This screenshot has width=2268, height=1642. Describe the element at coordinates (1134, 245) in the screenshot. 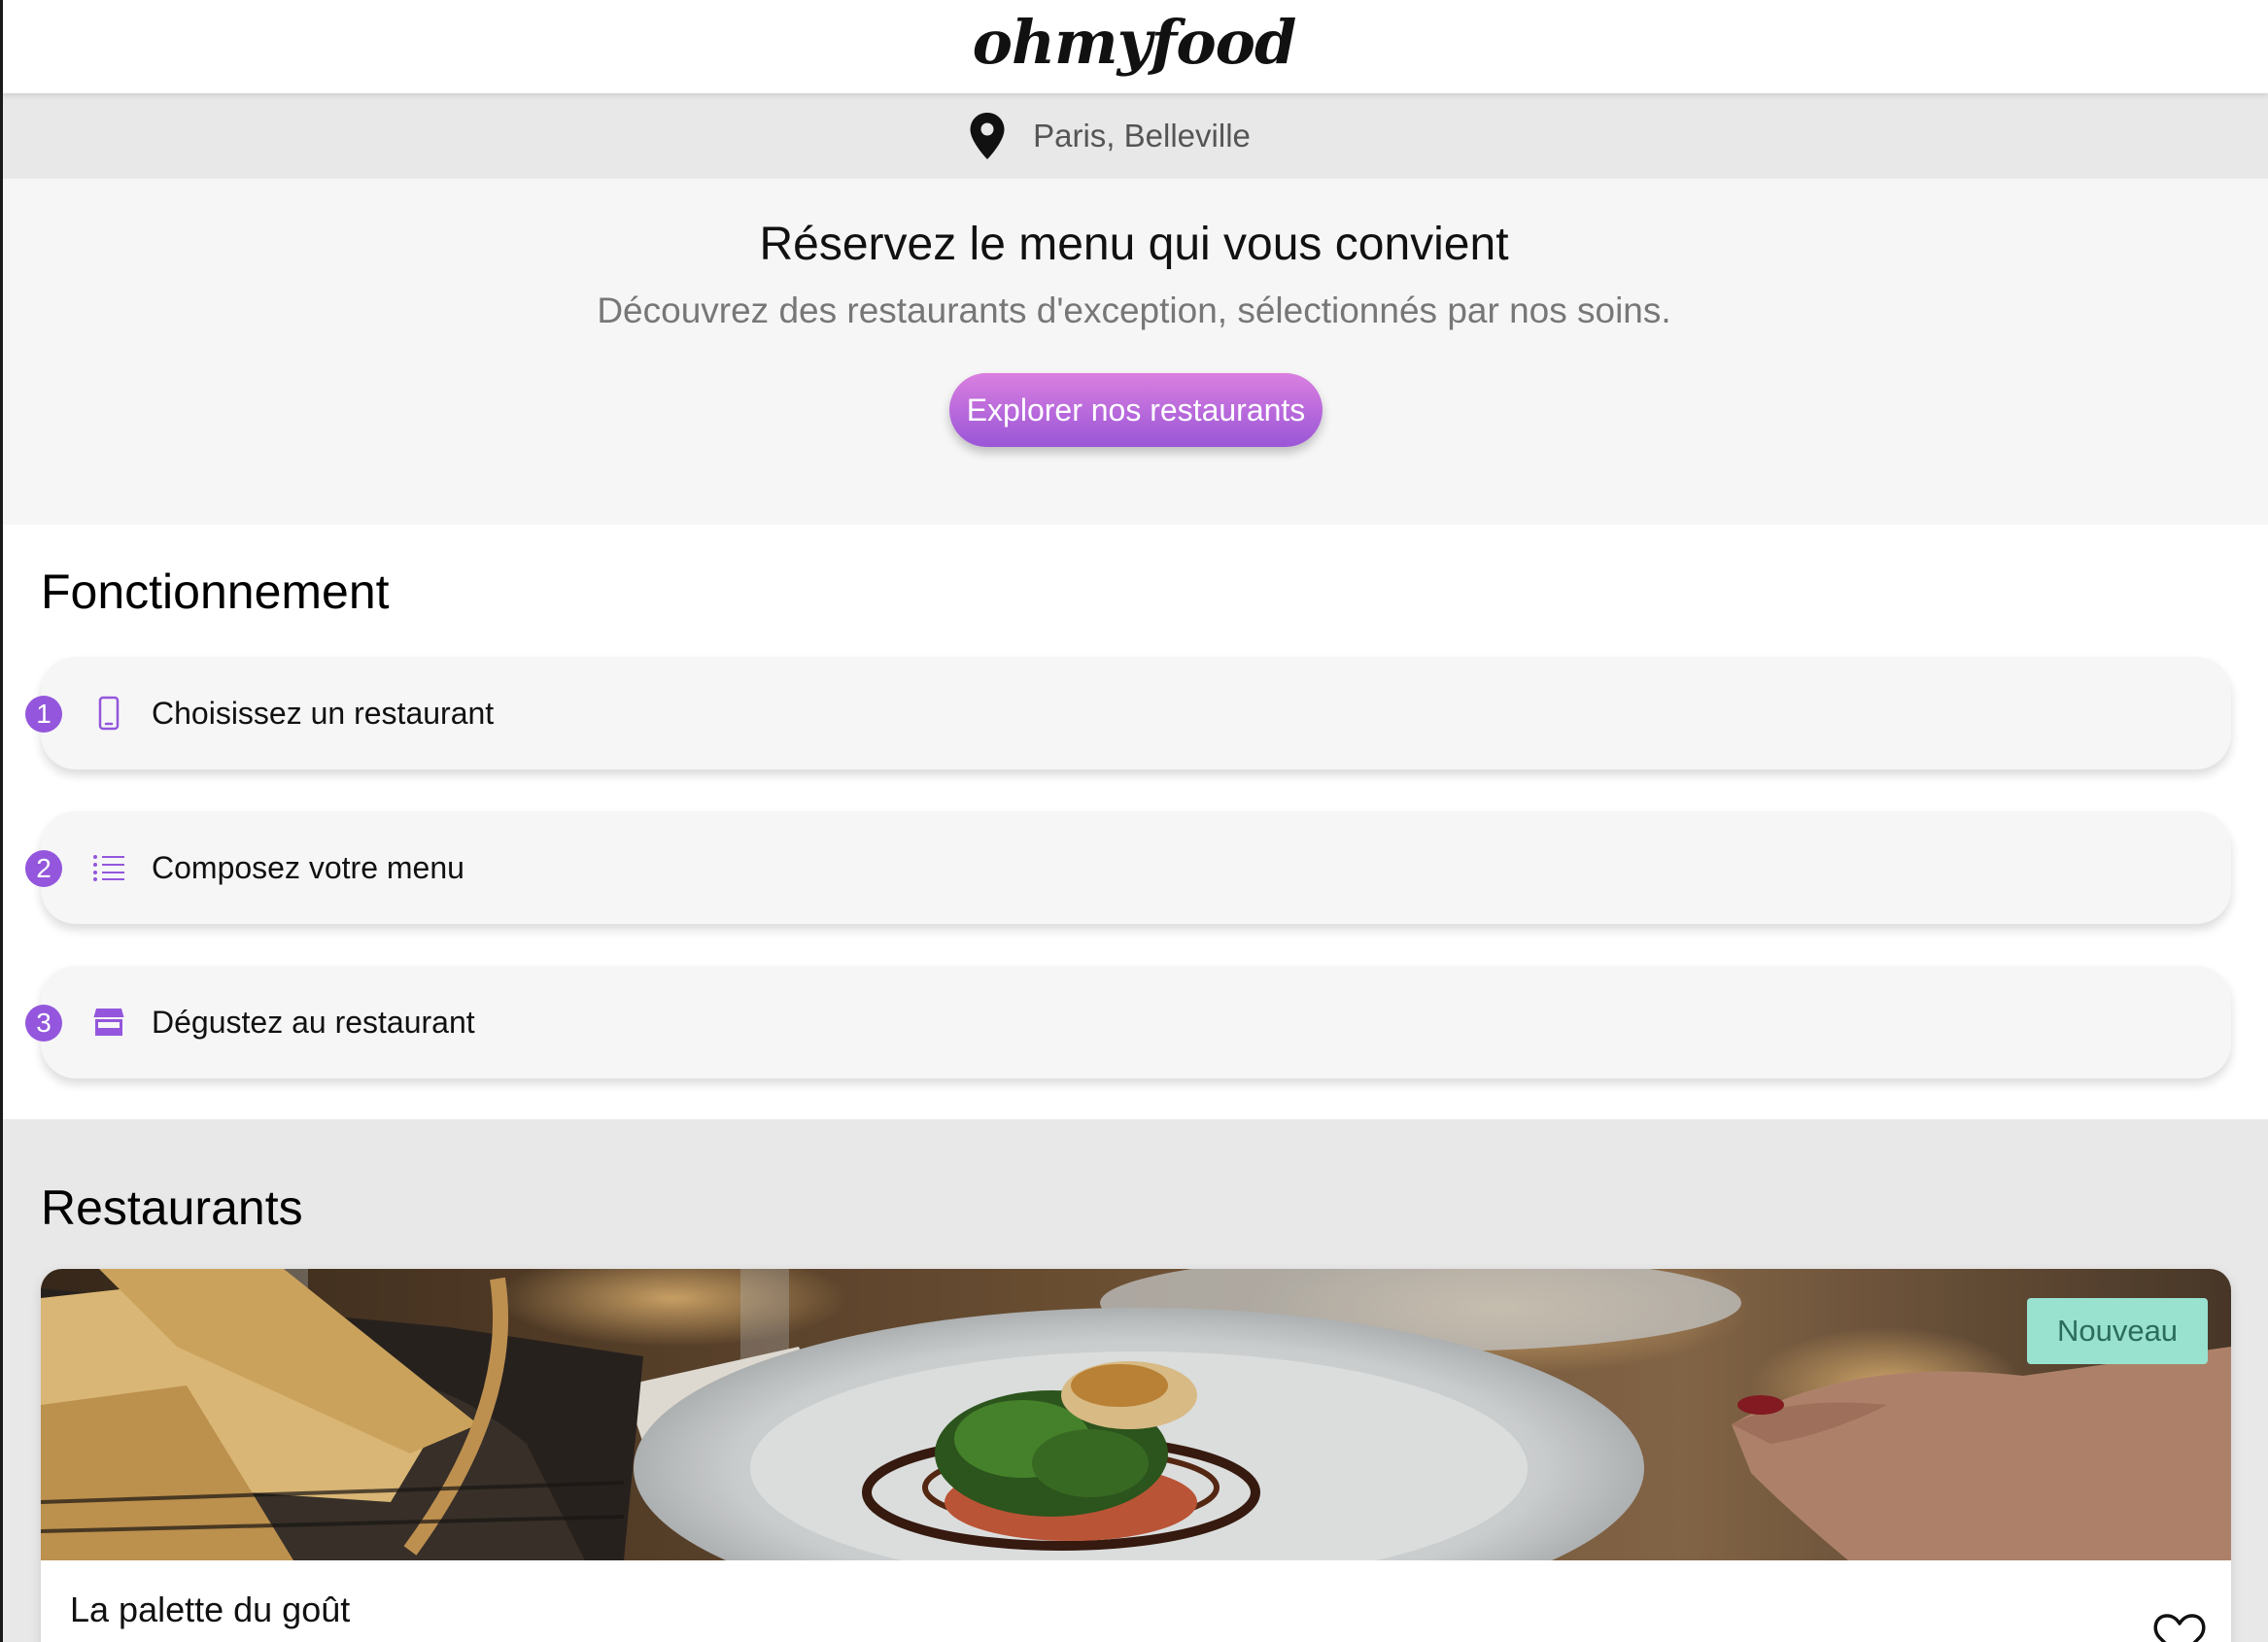

I see `hero-title: Réservez le menu qui vous convient` at that location.